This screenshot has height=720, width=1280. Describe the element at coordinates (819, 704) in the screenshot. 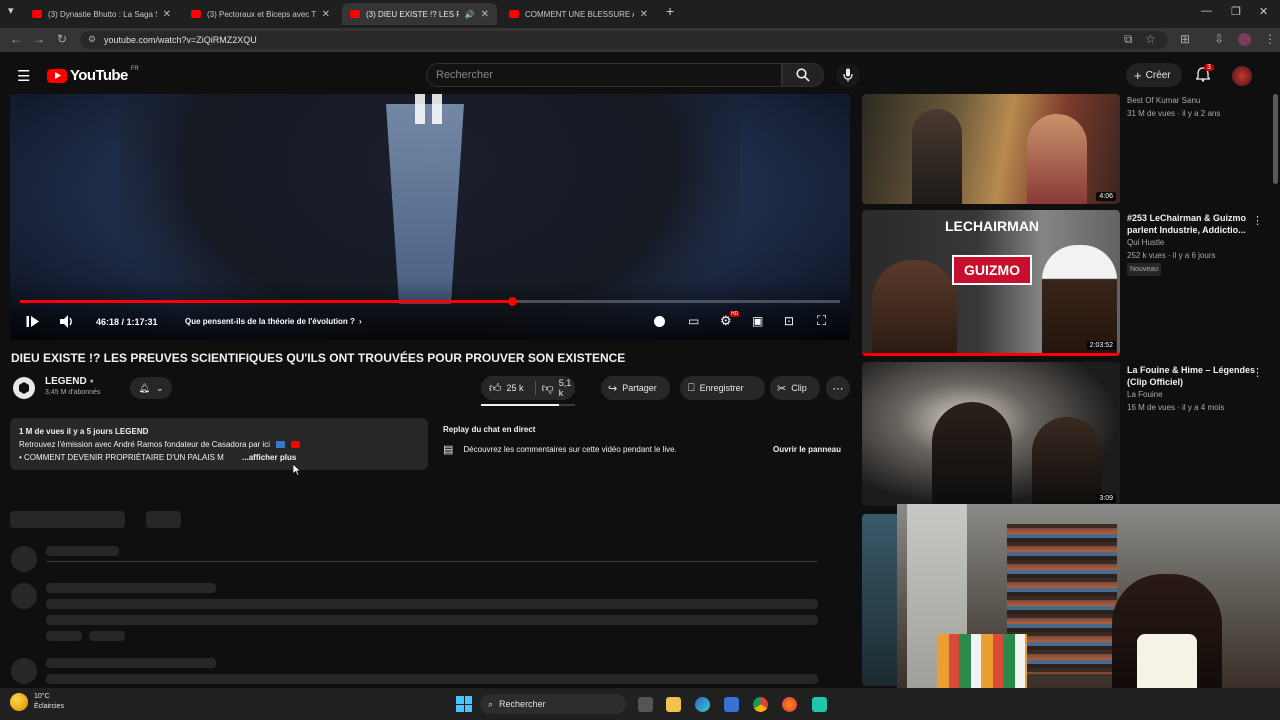

I see `app-icon` at that location.